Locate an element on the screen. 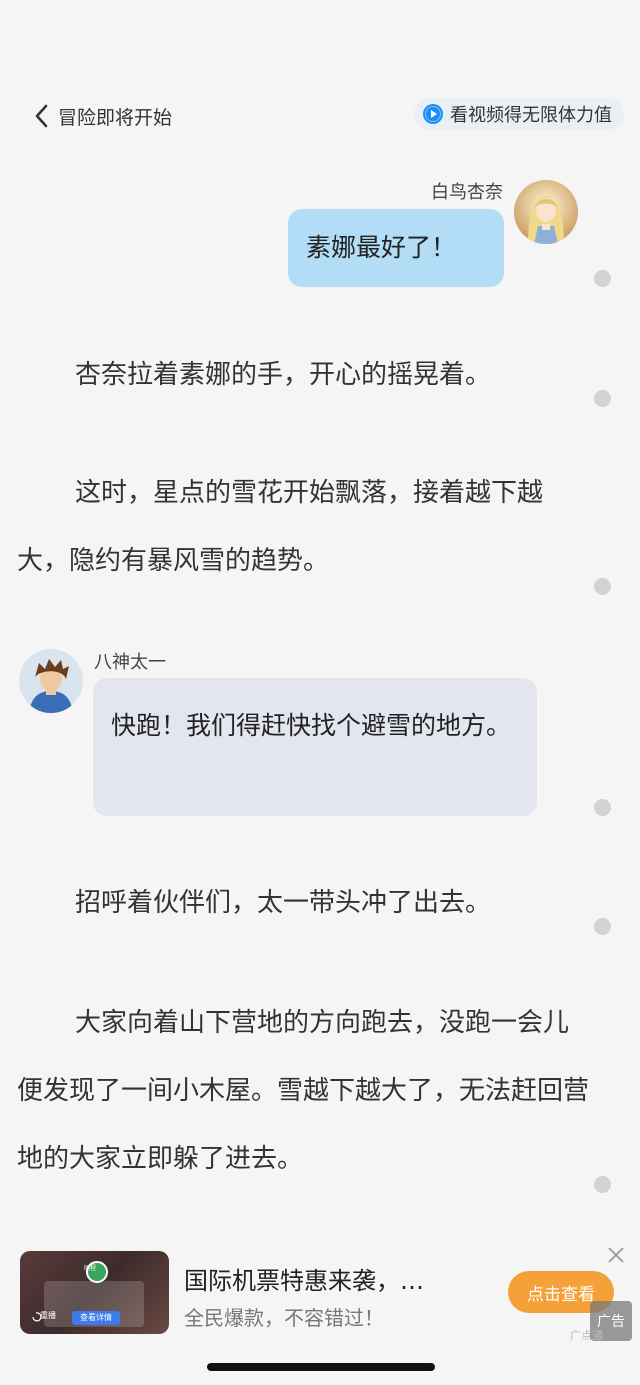 The width and height of the screenshot is (640, 1385). close-icon is located at coordinates (616, 1255).